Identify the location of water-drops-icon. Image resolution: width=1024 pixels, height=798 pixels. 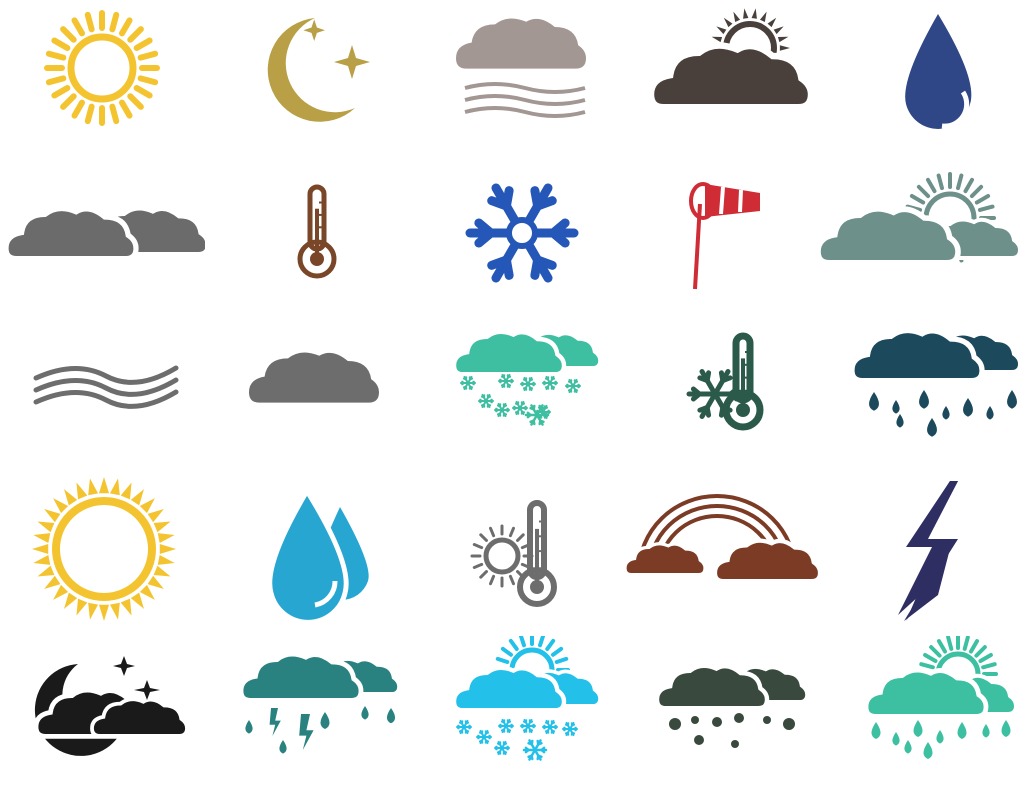
(307, 556).